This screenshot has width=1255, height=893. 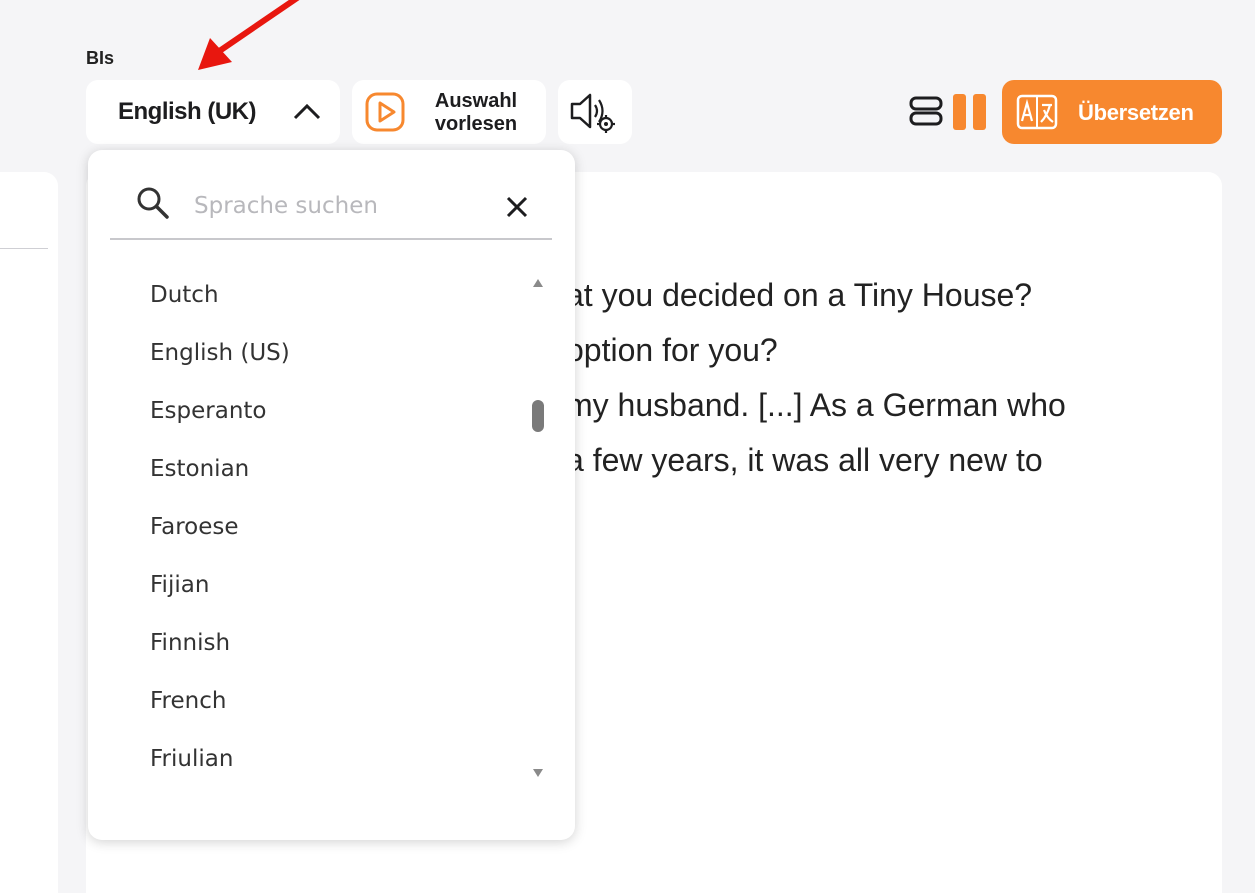 I want to click on scroll-up-icon, so click(x=538, y=283).